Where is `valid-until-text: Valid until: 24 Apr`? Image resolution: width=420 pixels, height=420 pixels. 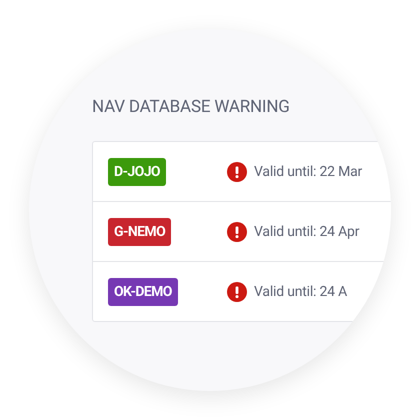
valid-until-text: Valid until: 24 Apr is located at coordinates (307, 232).